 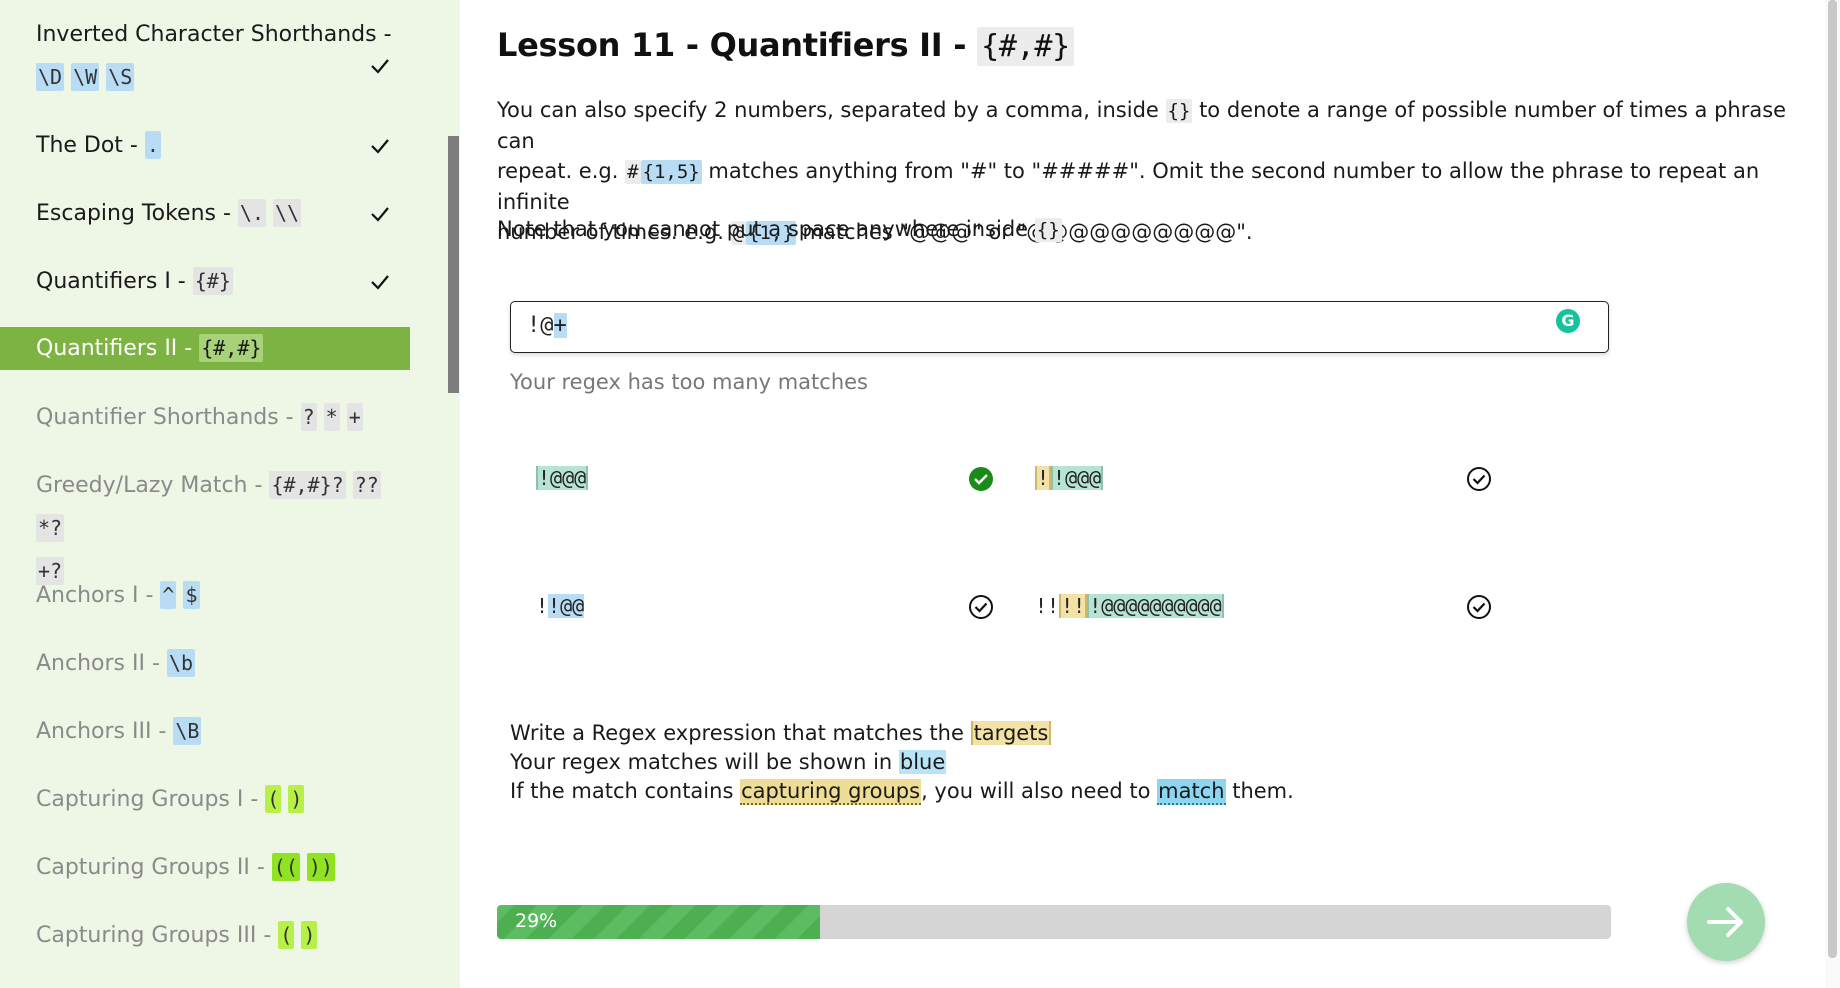 I want to click on sidebar-item-label: Capturing Groups I -, so click(x=151, y=799).